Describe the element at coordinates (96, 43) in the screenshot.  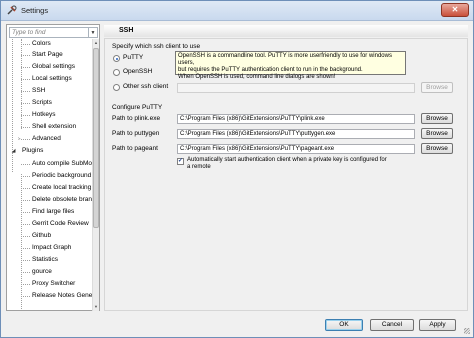
I see `scroll-up-arrow-icon: ▲` at that location.